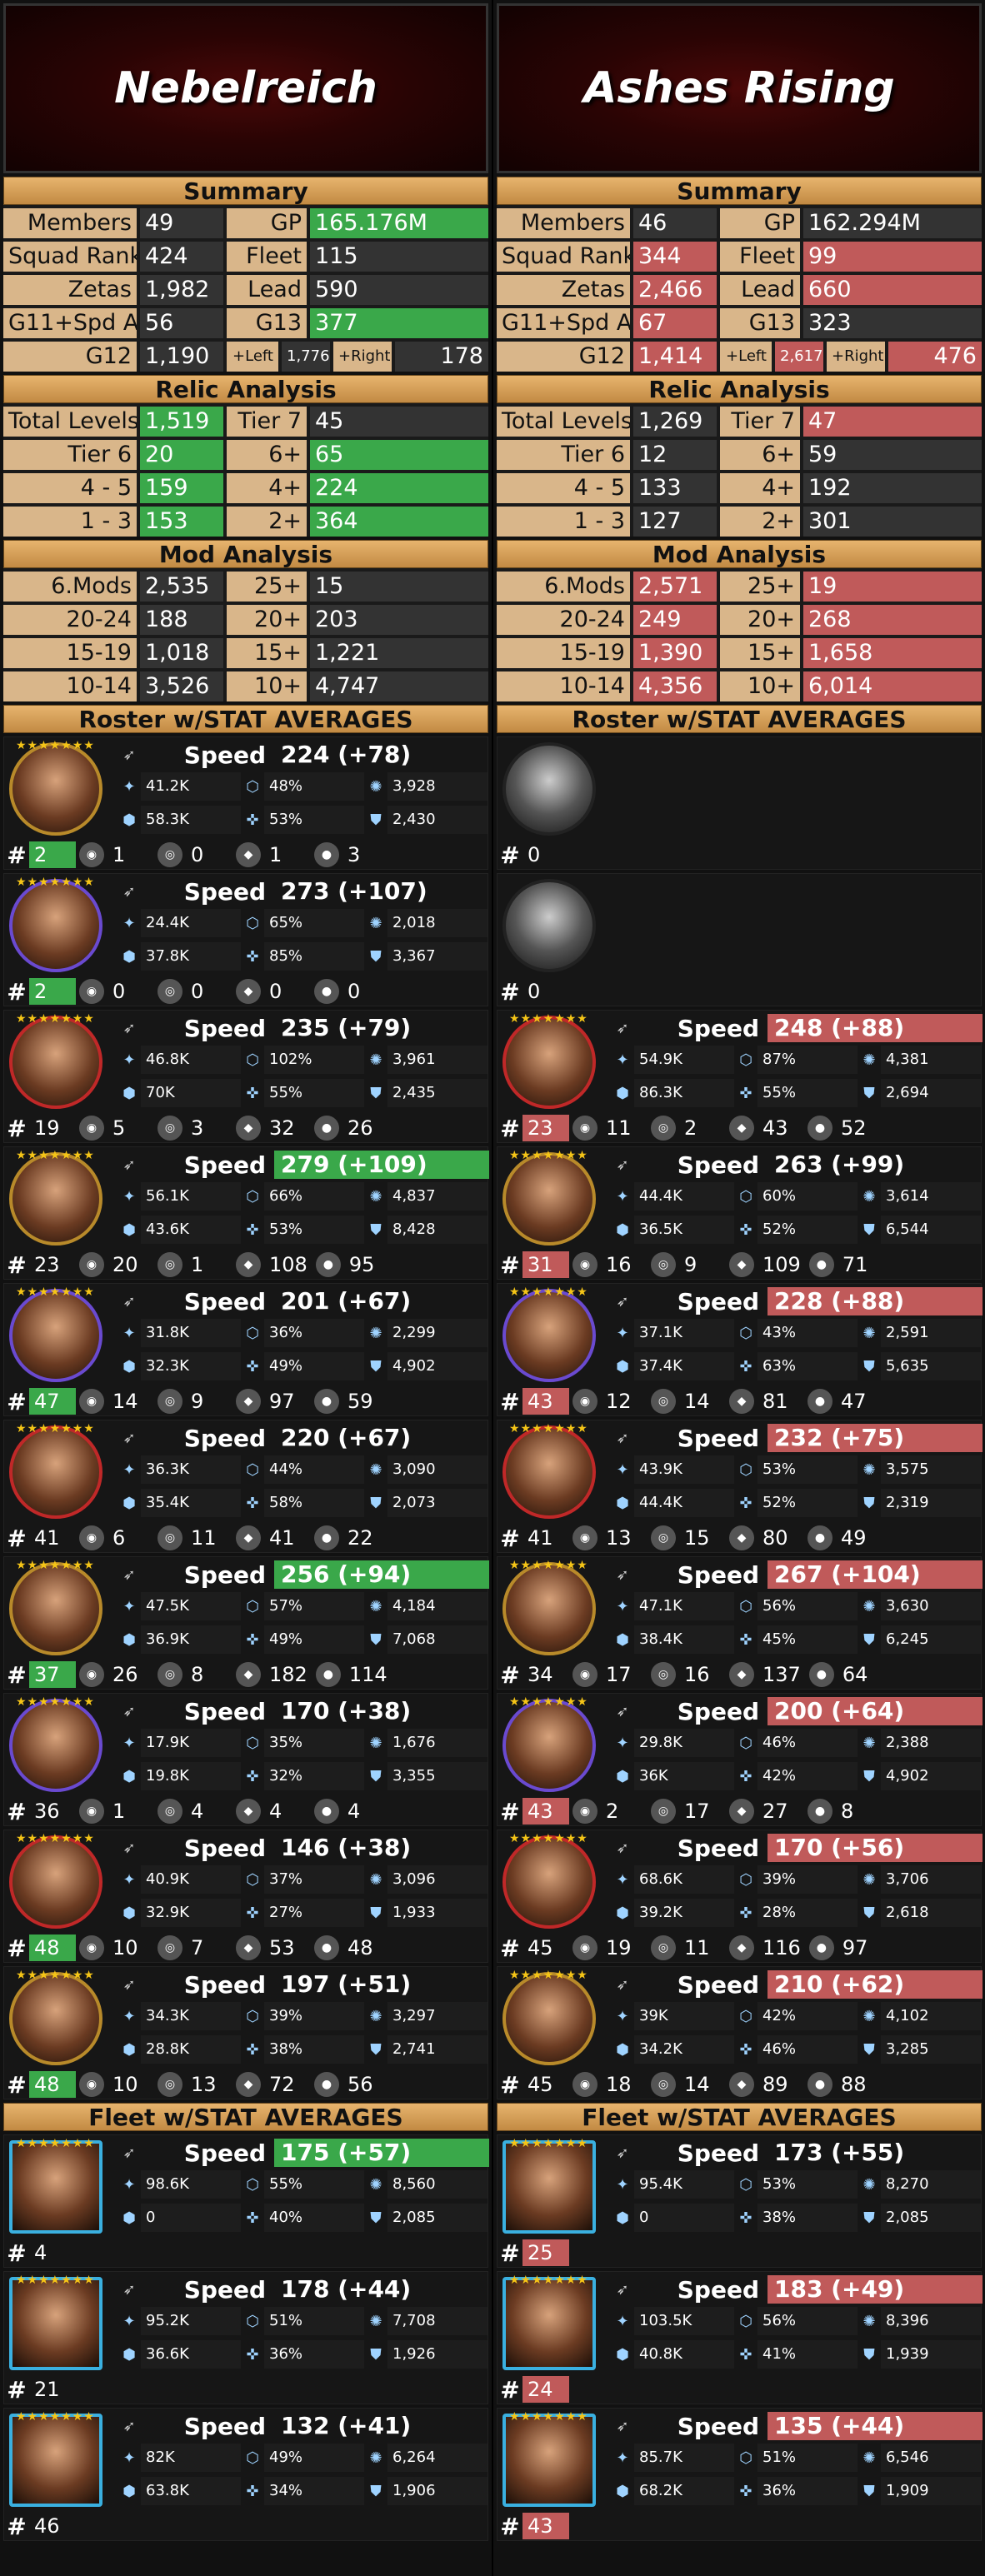  What do you see at coordinates (619, 1947) in the screenshot?
I see `breakdown-value: 19` at bounding box center [619, 1947].